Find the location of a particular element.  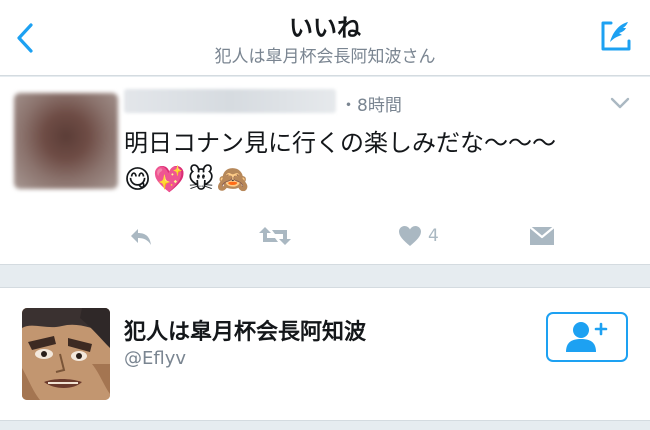

user-handle: @Eflyv is located at coordinates (155, 358).